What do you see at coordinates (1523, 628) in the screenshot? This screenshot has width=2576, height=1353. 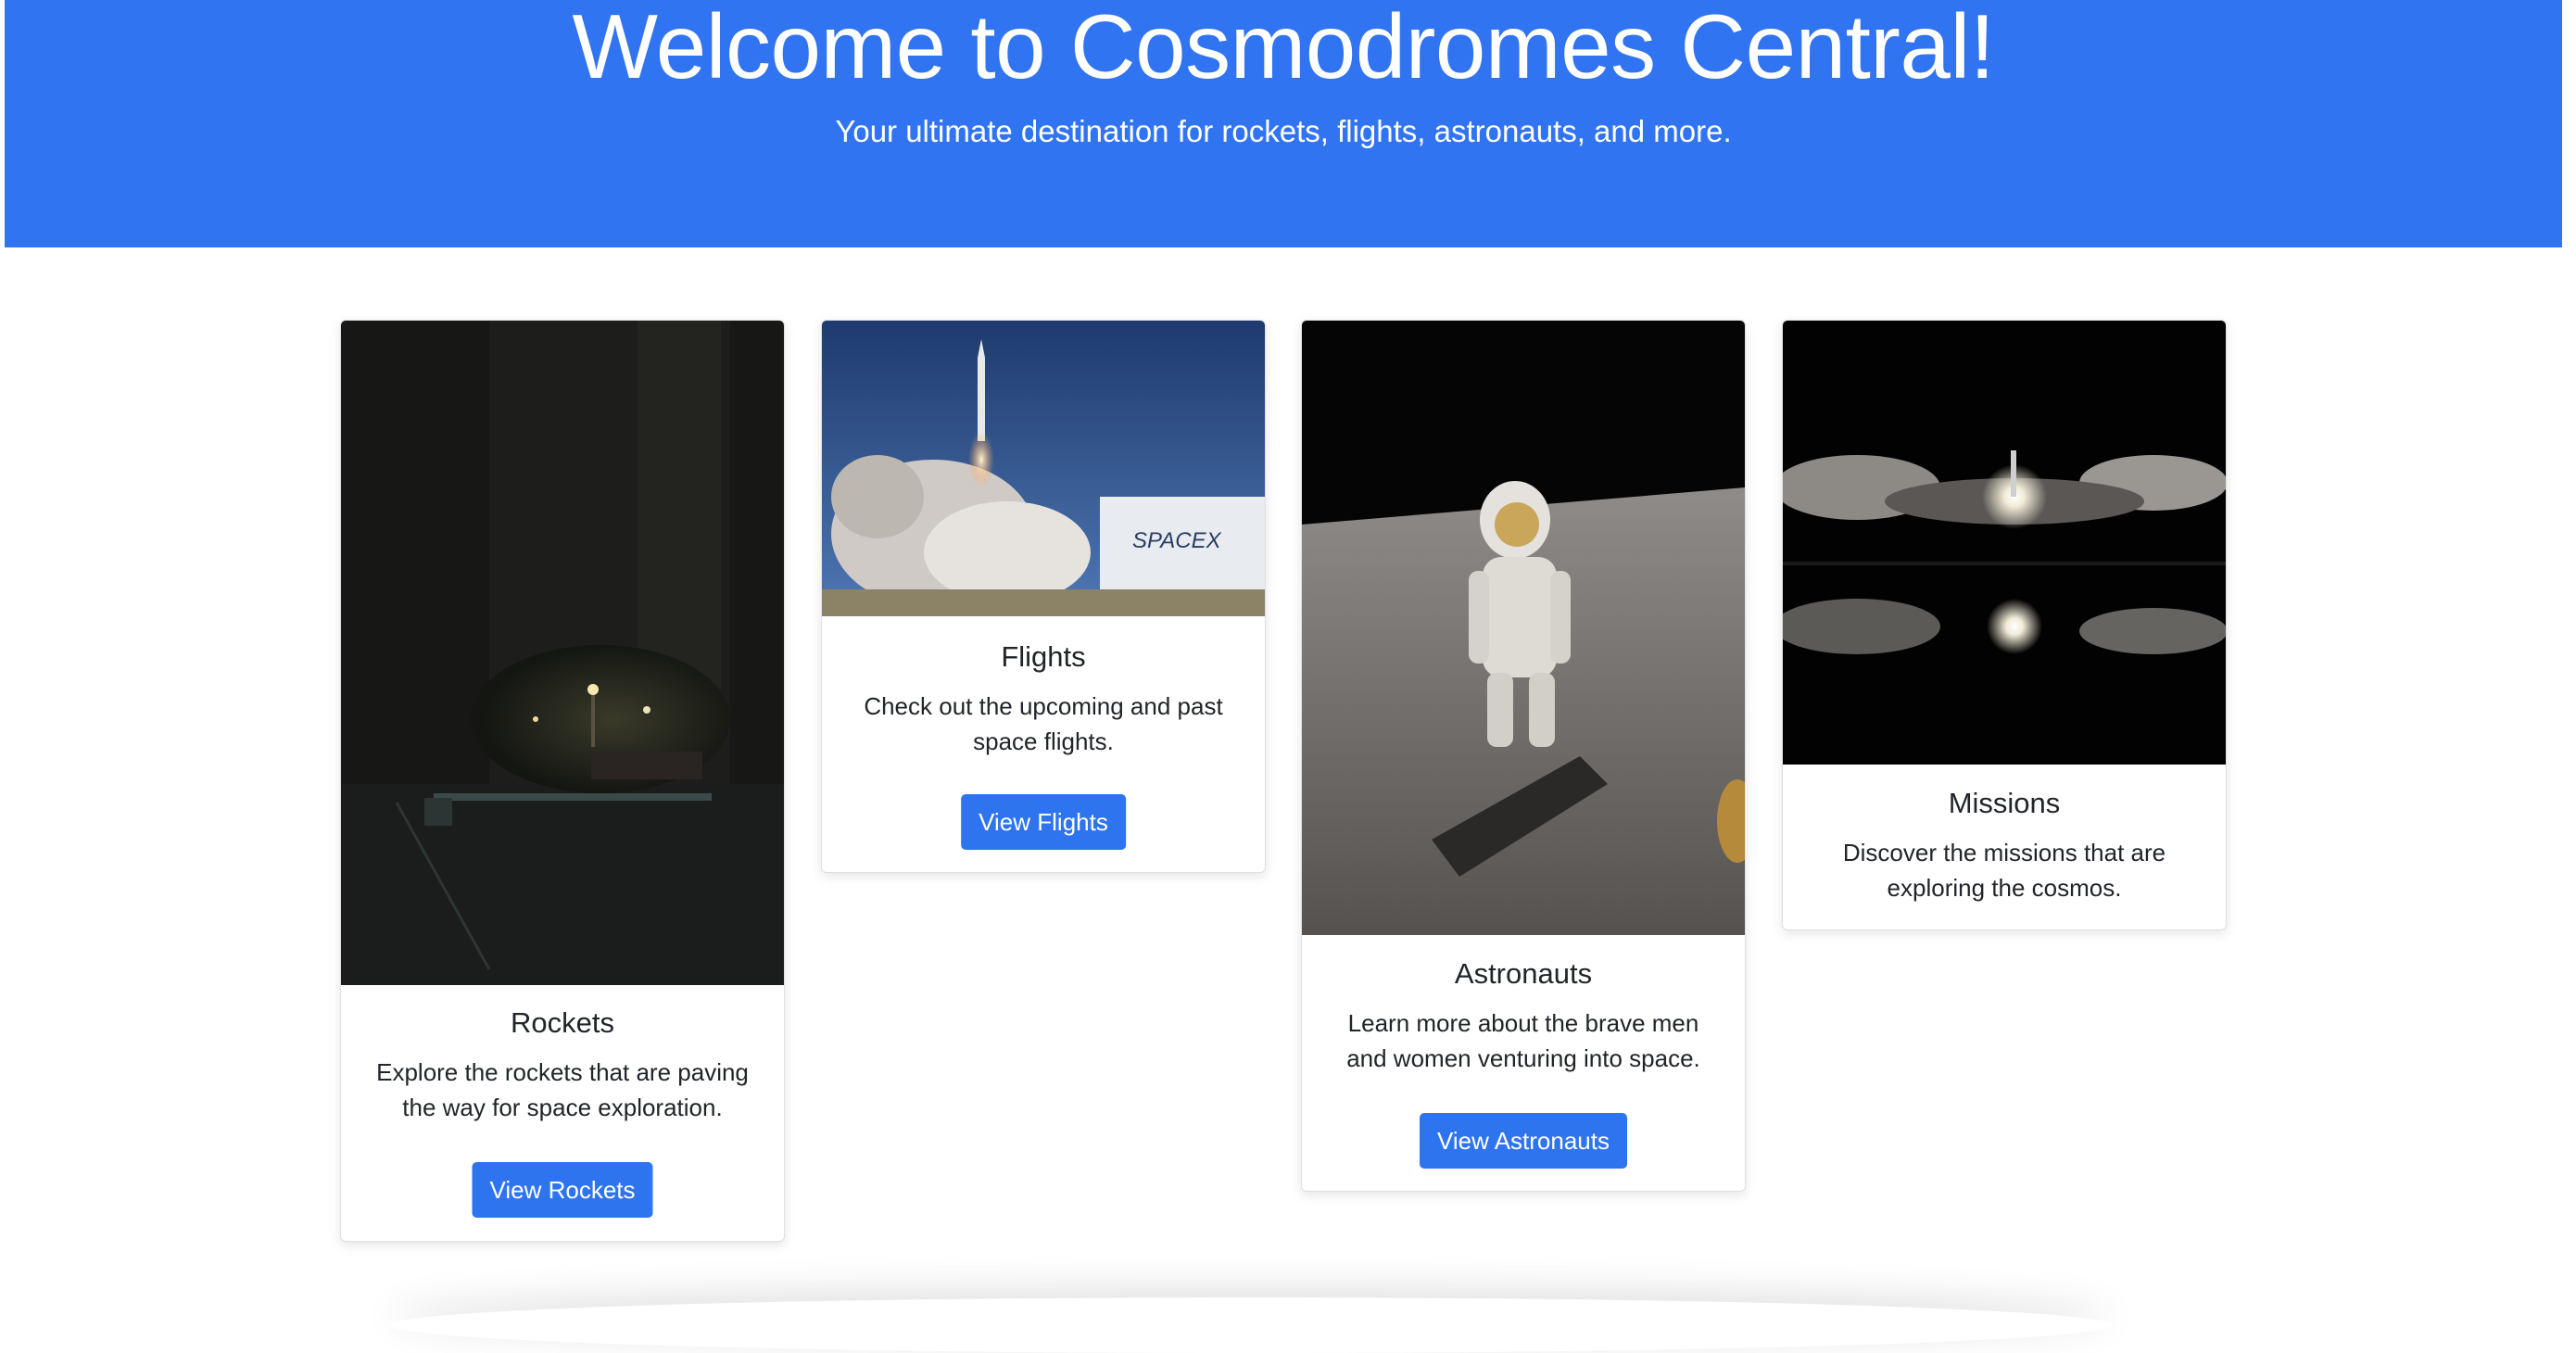 I see `astronauts-image` at bounding box center [1523, 628].